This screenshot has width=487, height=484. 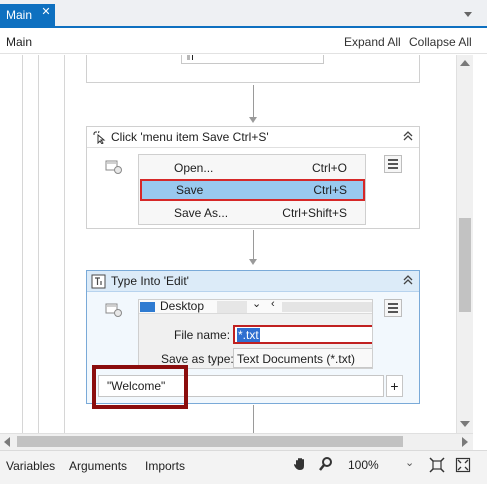 I want to click on click-activity-header: Click 'menu item Save Ctrl+S', so click(x=253, y=137).